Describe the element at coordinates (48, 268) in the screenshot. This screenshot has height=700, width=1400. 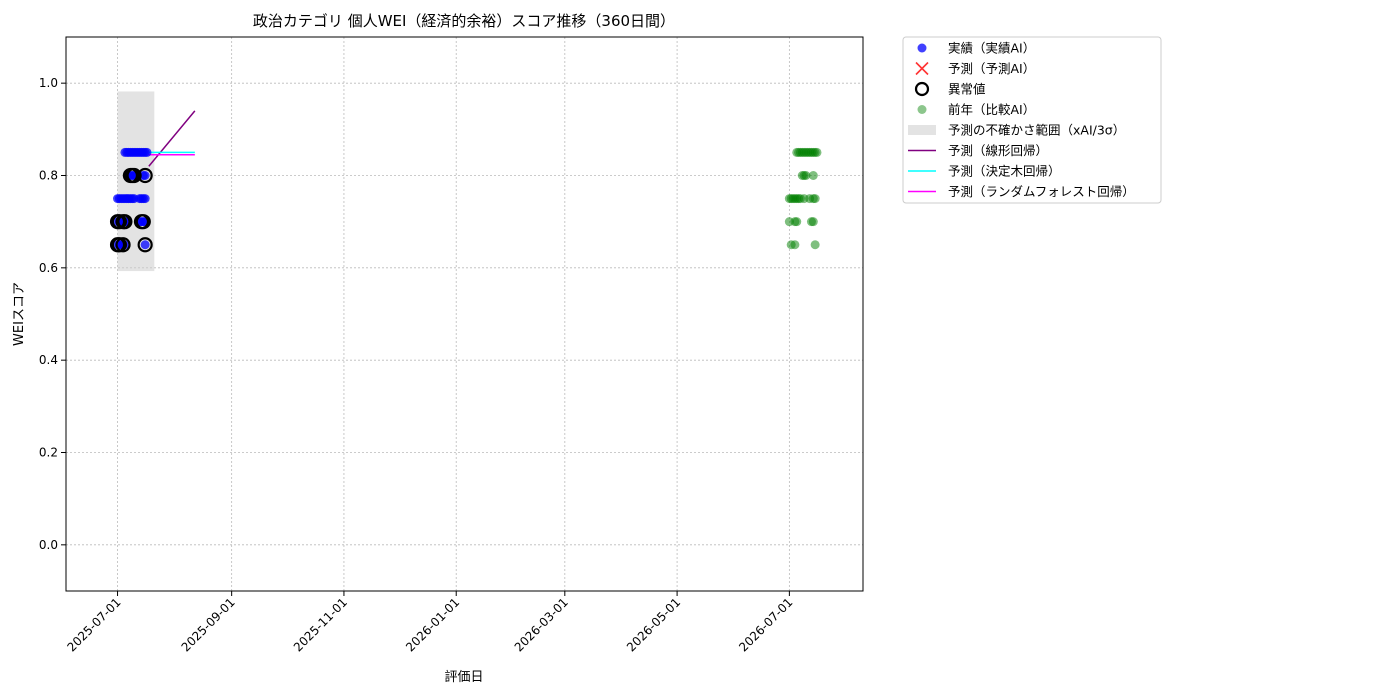
I see `y-tick-label: 0.6` at that location.